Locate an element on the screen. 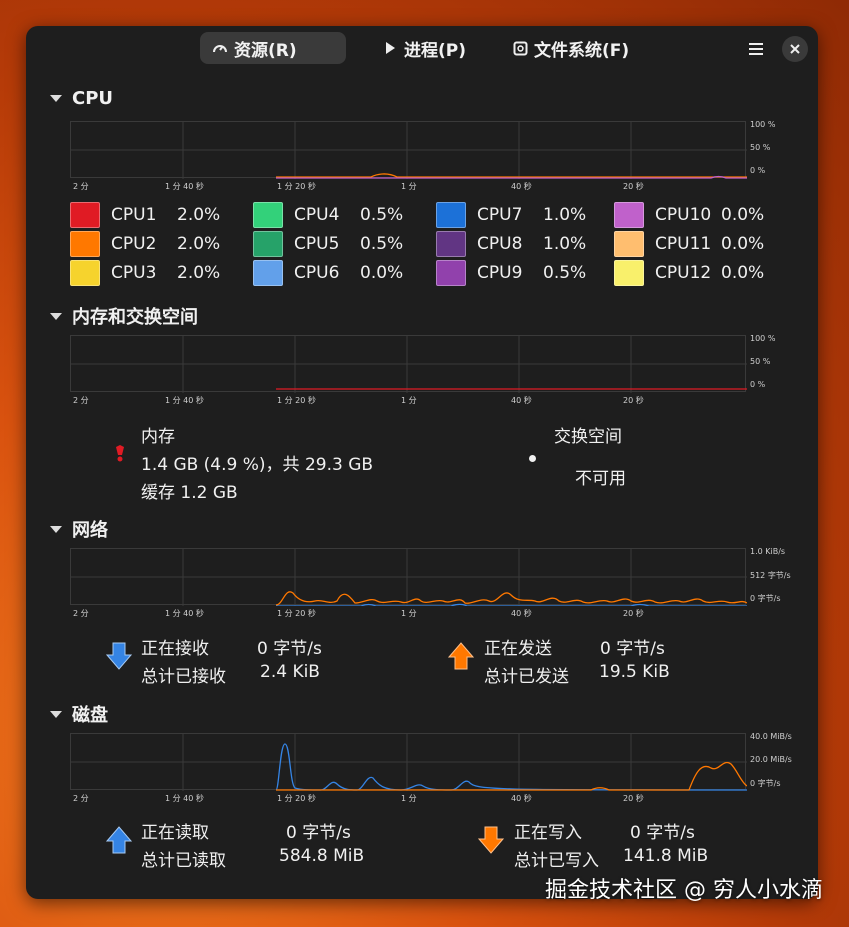  watermark: 掘金技术社区 @ 穷人小水滴 is located at coordinates (684, 890).